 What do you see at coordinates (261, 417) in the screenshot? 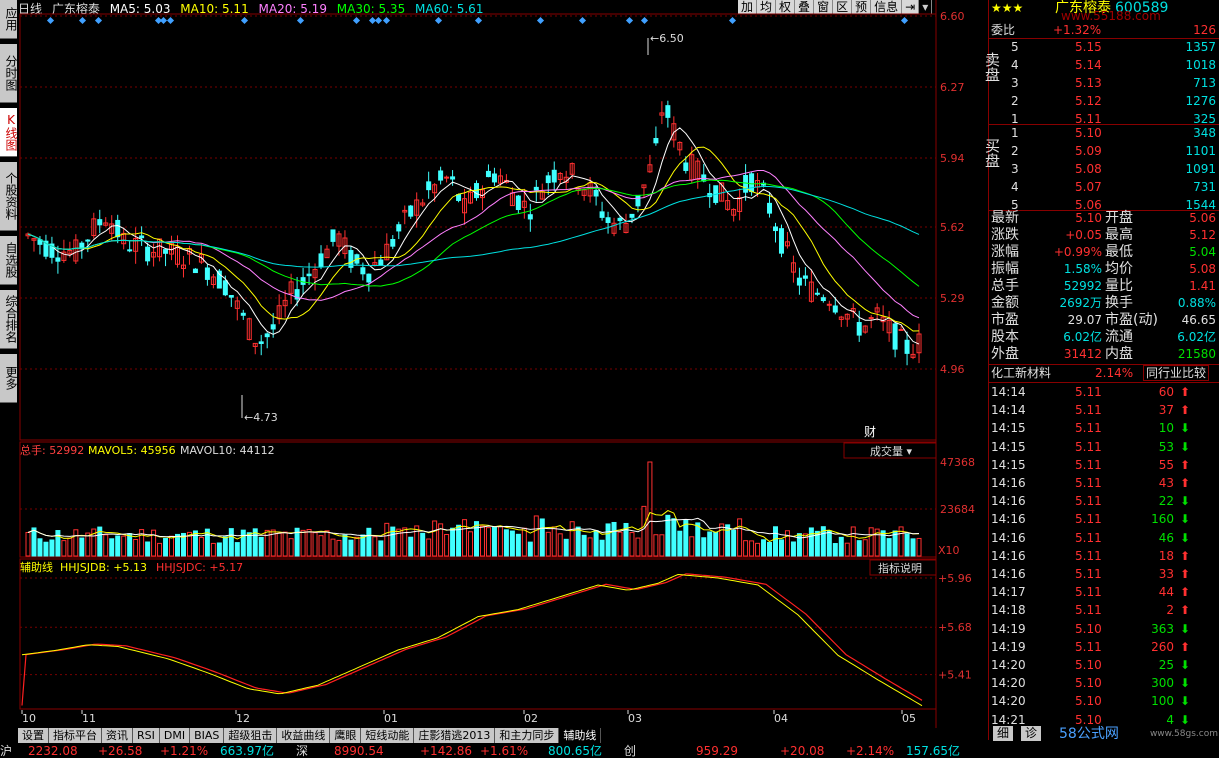
I see `low-price-label: ←4.73` at bounding box center [261, 417].